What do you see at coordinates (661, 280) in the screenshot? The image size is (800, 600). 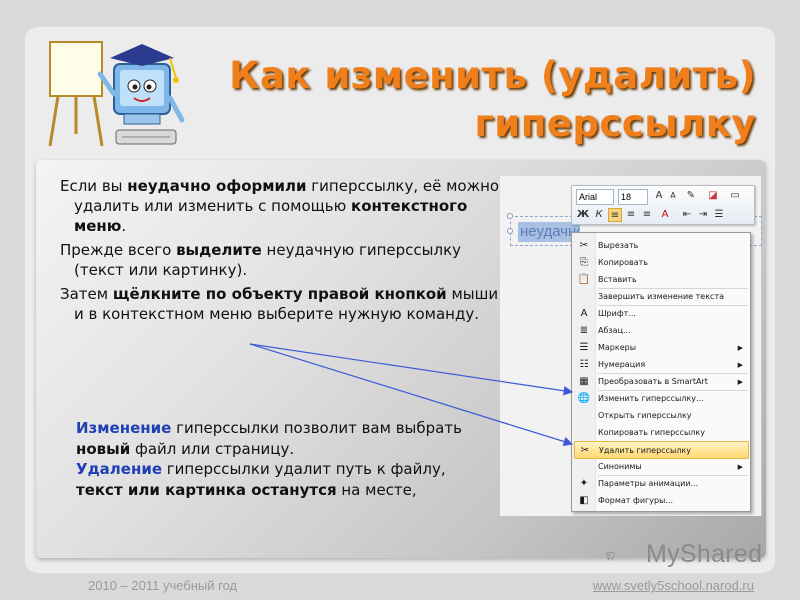 I see `menu-item: 📋 Вставить` at bounding box center [661, 280].